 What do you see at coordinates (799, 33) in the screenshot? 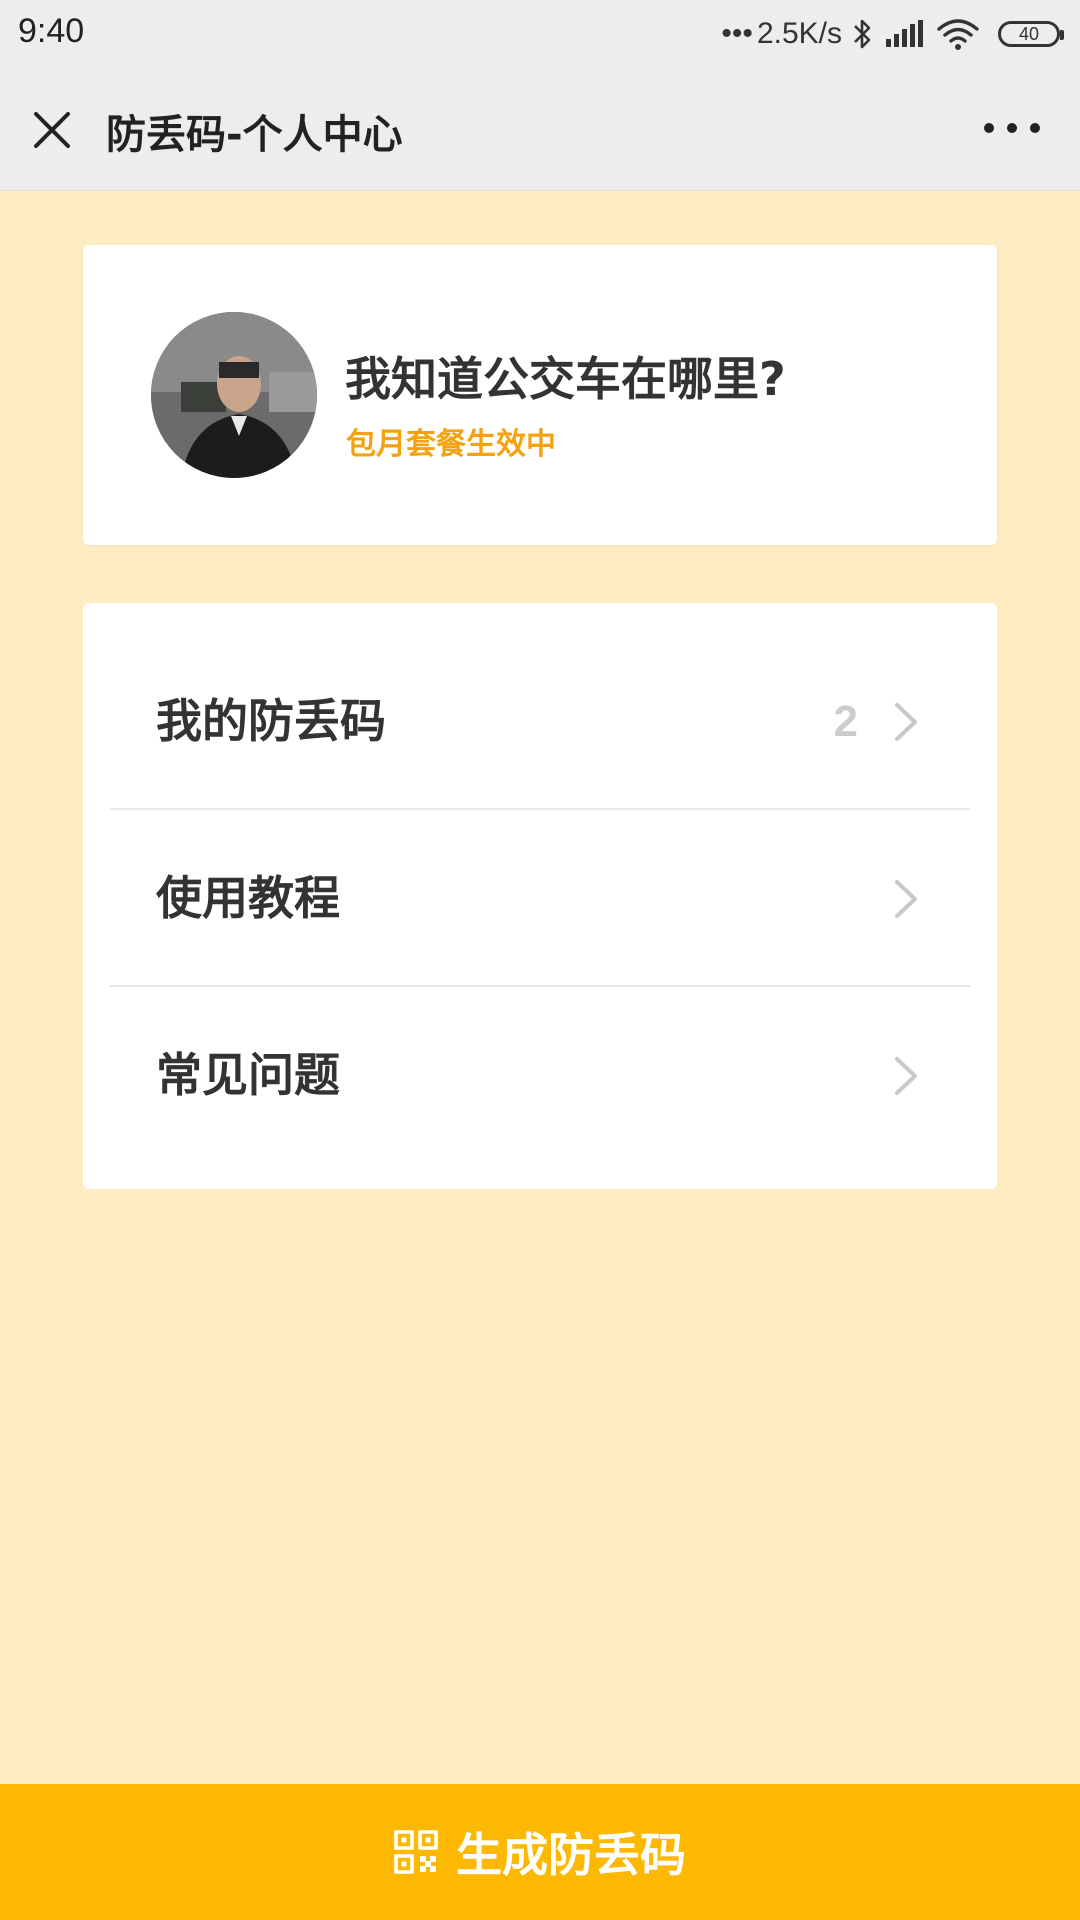
I see `network-speed: 2.5K/s` at bounding box center [799, 33].